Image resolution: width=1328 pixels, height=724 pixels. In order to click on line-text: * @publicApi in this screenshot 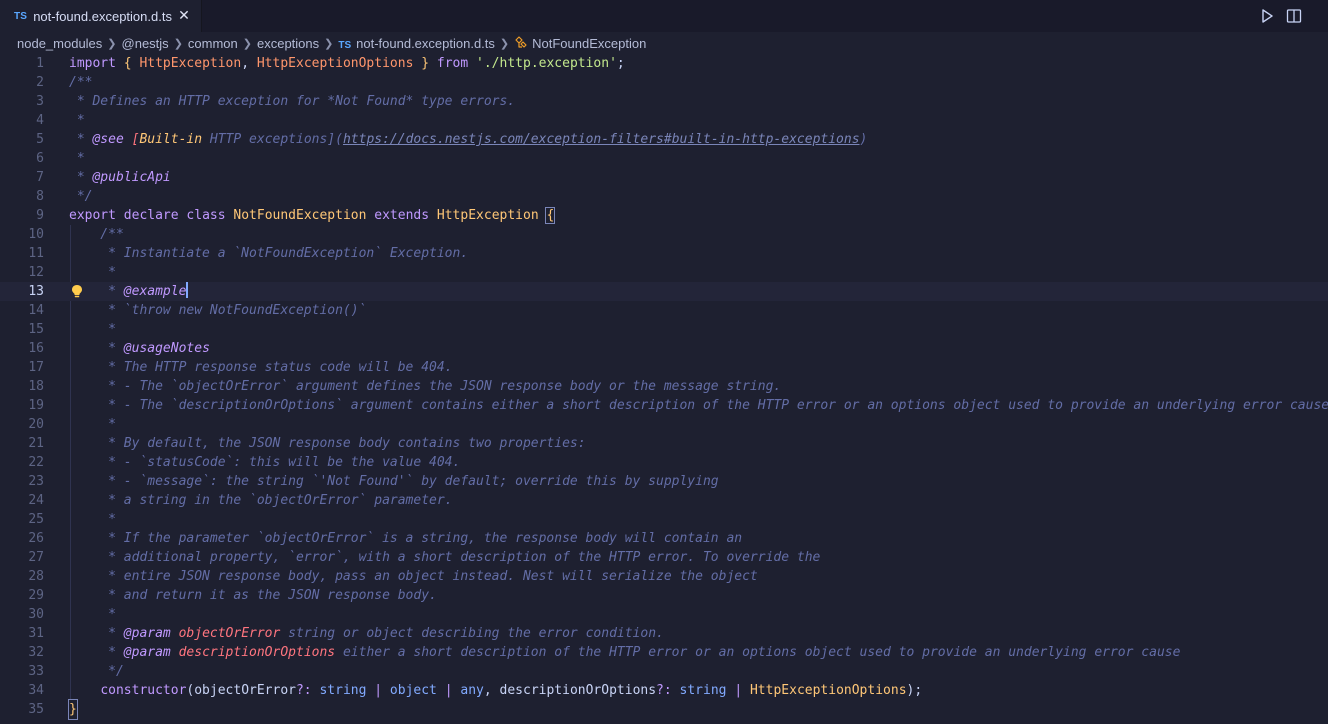, I will do `click(120, 177)`.